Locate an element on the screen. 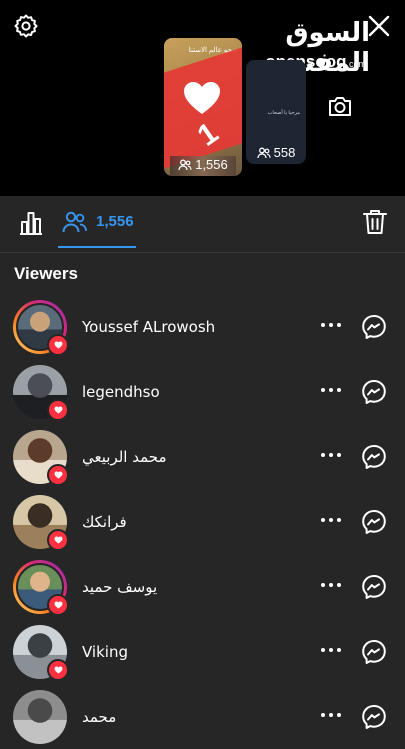  viewer-name: محمد الربيعي is located at coordinates (124, 457).